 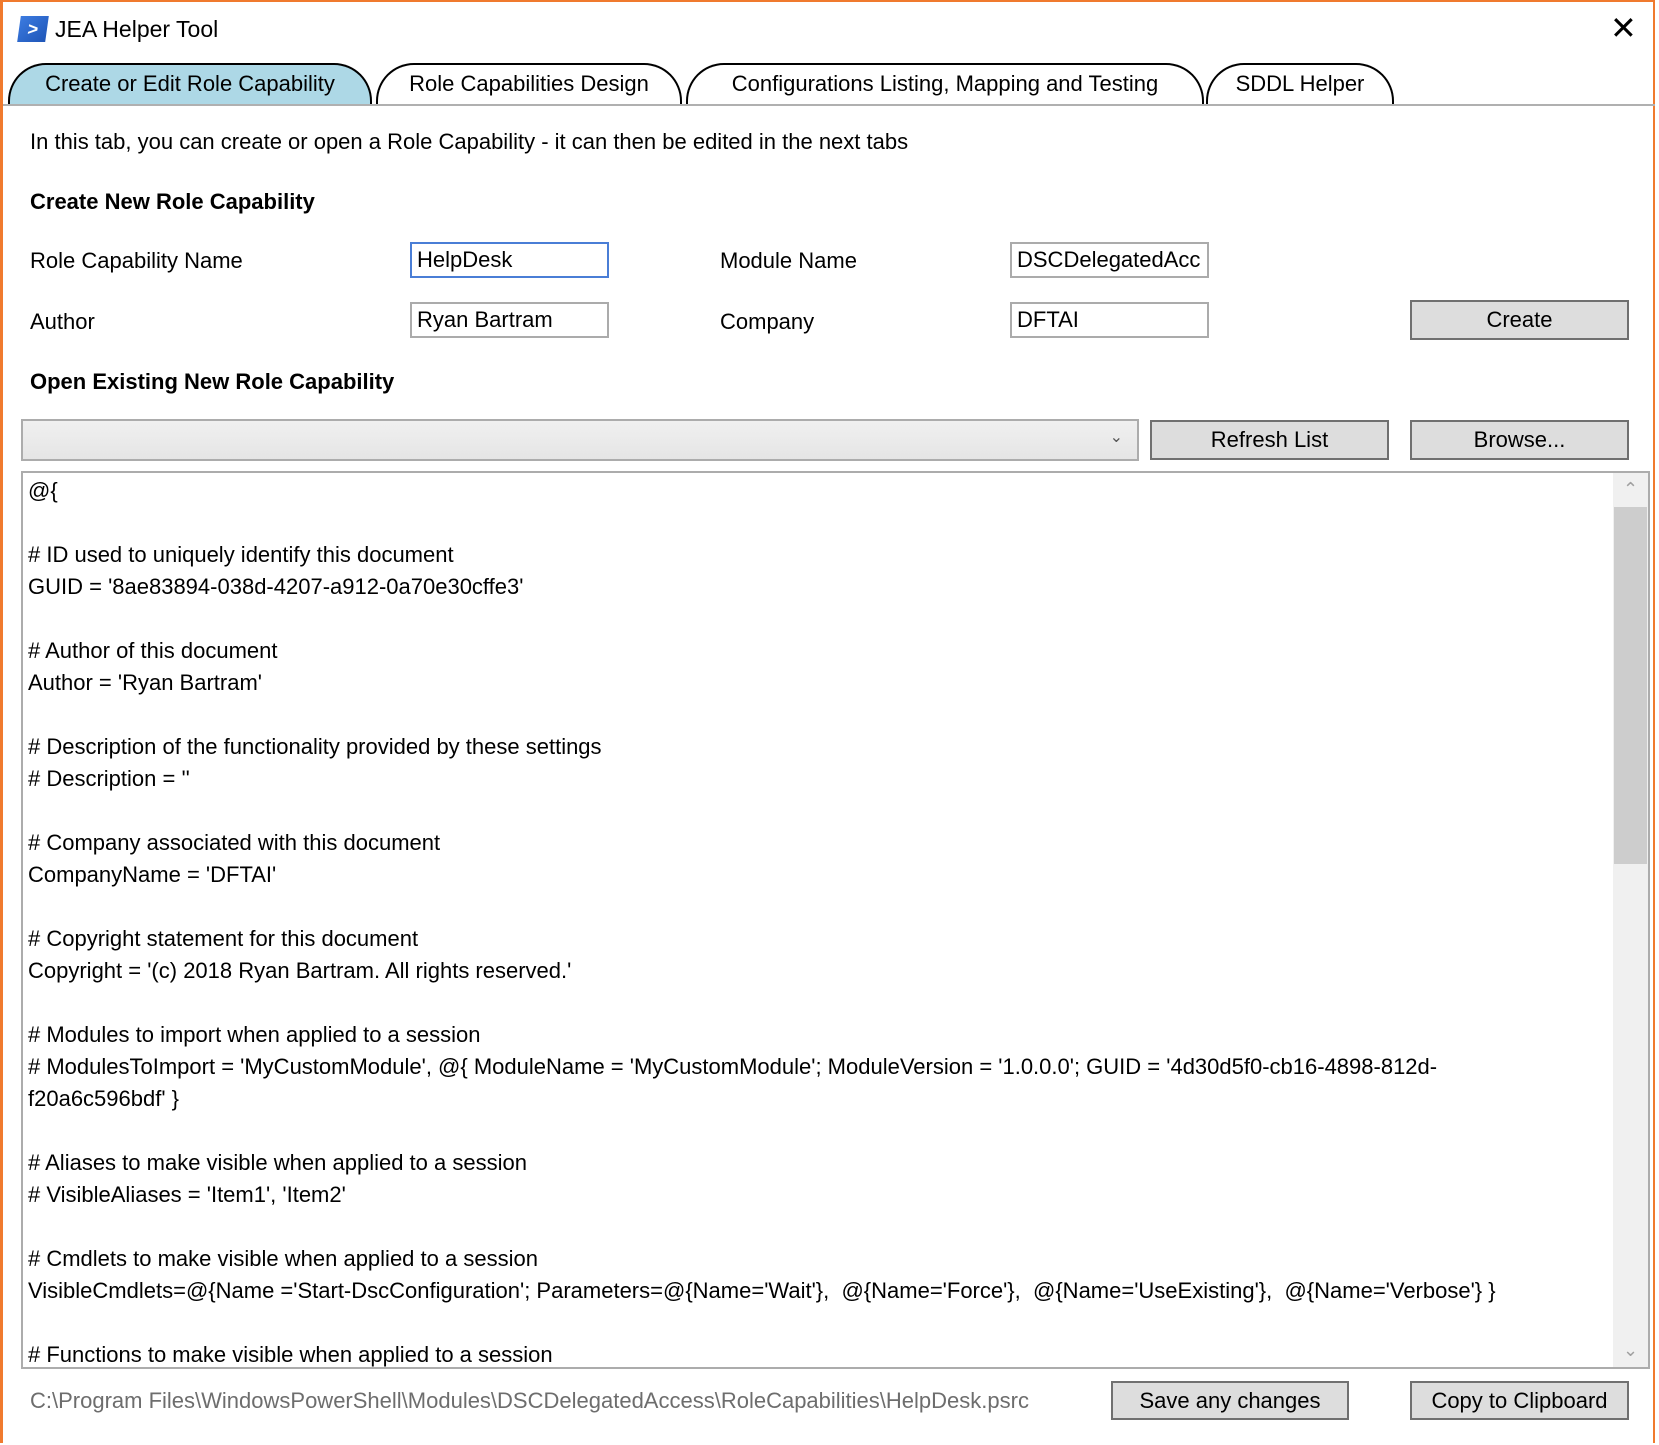 I want to click on save-changes-button: Save any changes, so click(x=1230, y=1400).